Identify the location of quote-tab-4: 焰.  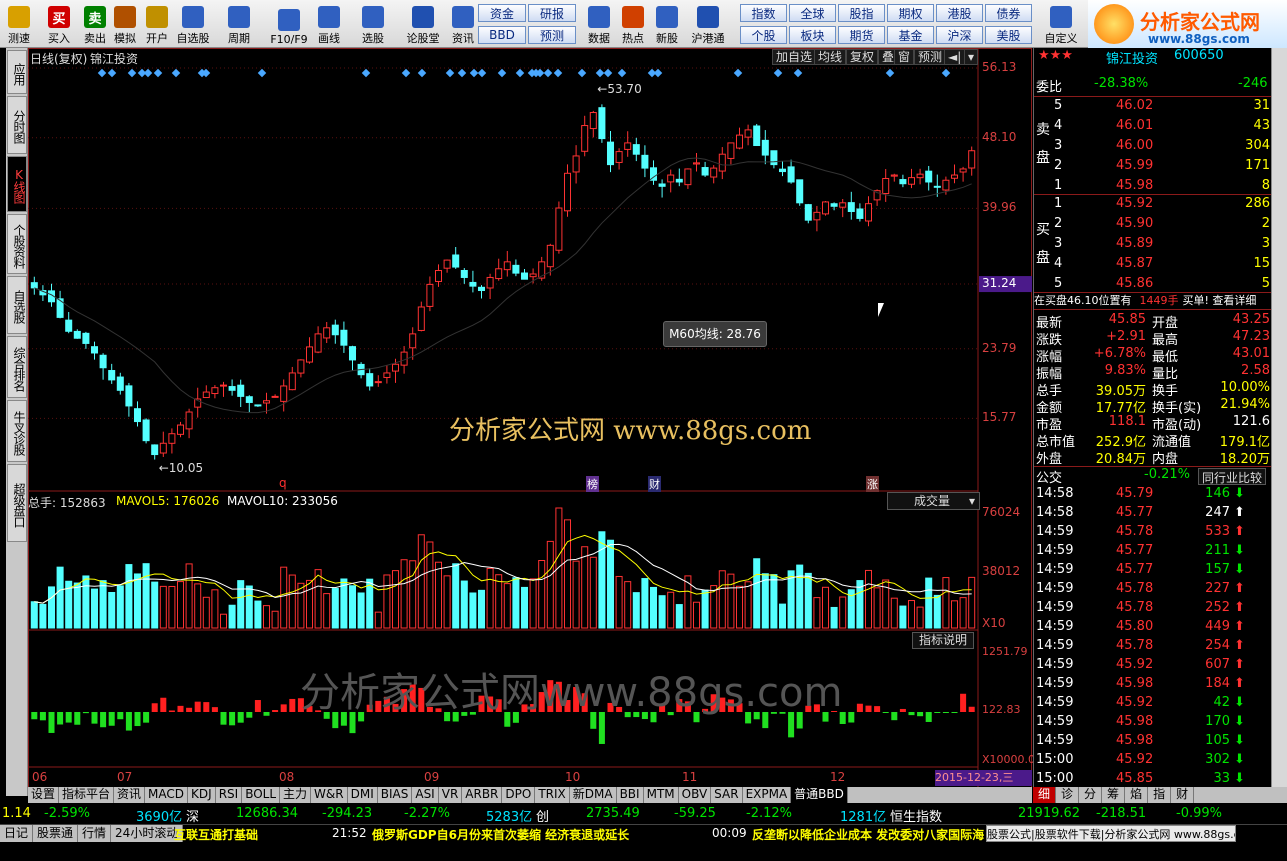
(1137, 795).